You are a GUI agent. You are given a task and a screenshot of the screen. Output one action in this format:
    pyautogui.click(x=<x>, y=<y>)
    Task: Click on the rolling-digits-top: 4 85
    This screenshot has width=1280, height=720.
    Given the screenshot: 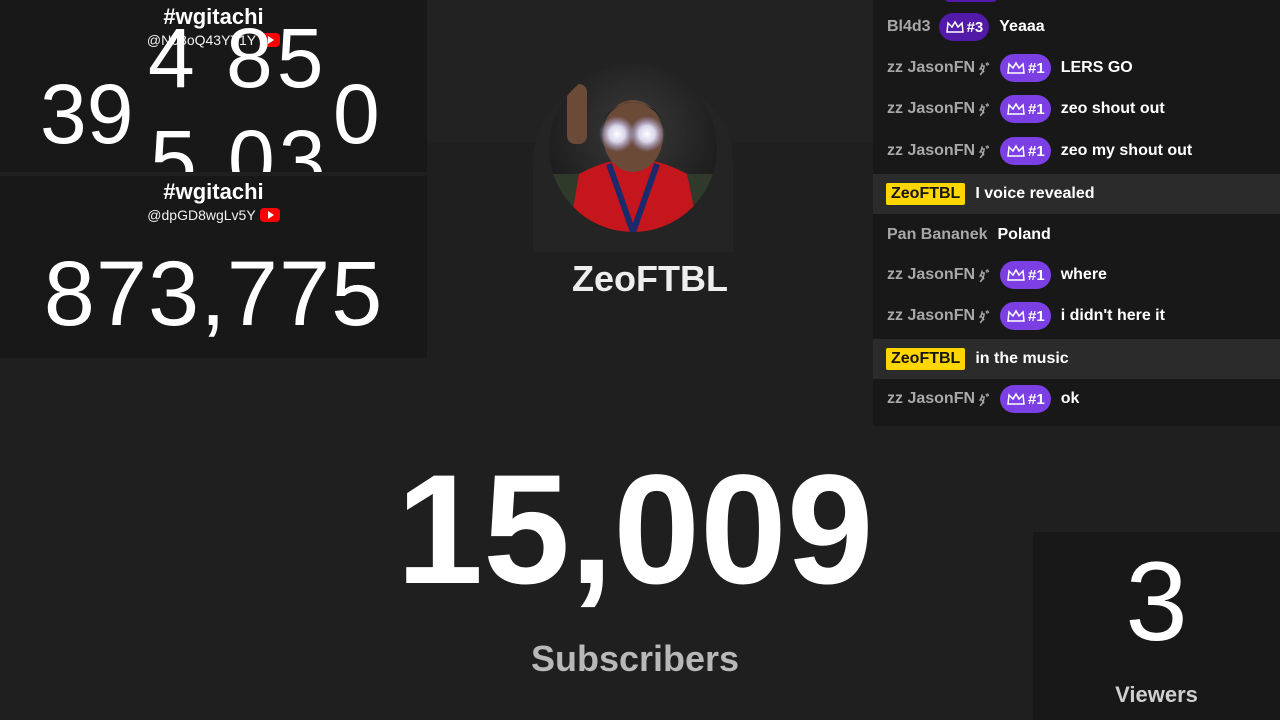 What is the action you would take?
    pyautogui.click(x=238, y=58)
    